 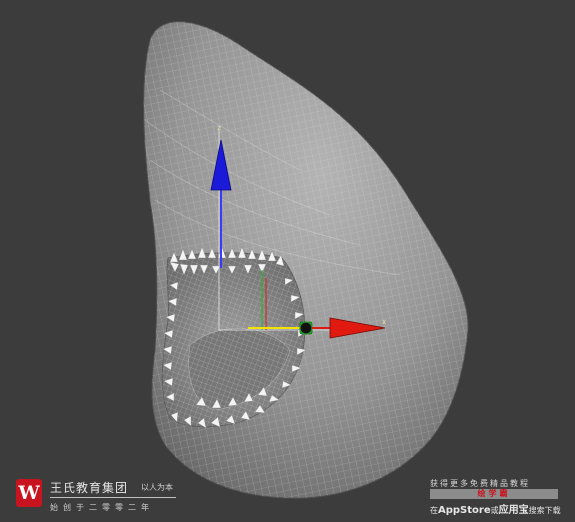 I want to click on promo-store: AppStore, so click(x=464, y=510).